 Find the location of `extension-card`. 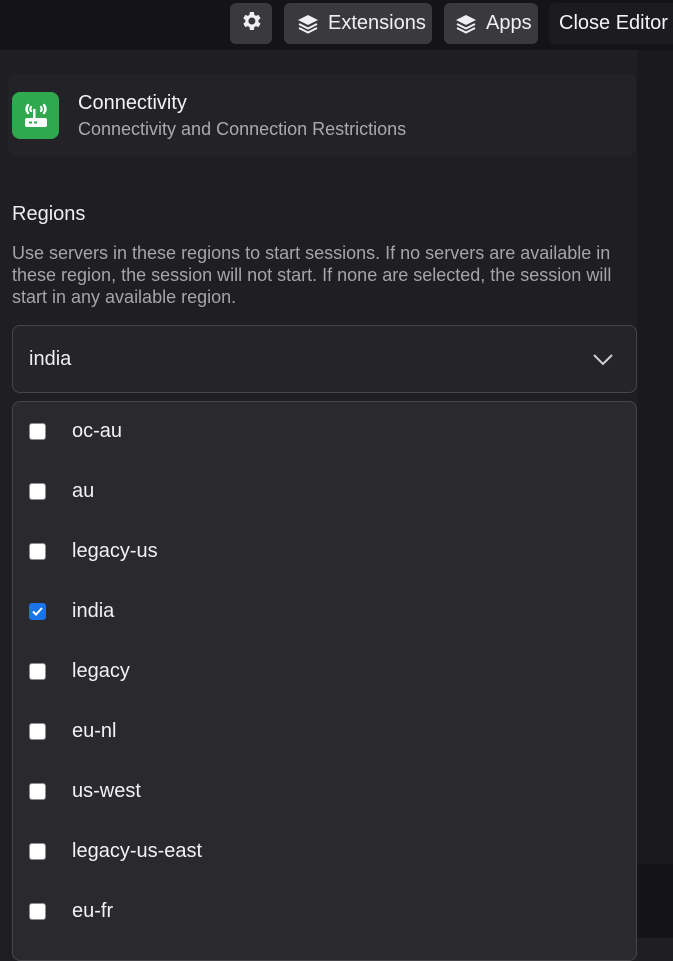

extension-card is located at coordinates (322, 115).